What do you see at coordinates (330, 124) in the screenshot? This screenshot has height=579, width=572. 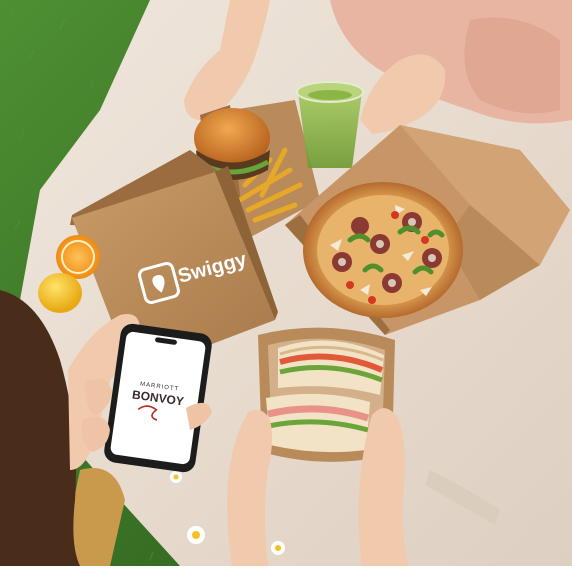 I see `matcha-drink` at bounding box center [330, 124].